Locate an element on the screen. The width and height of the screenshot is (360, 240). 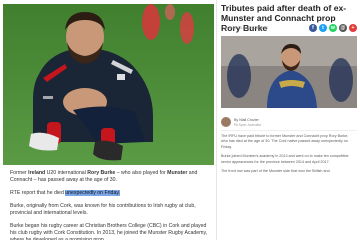
facebook-icon: f is located at coordinates (313, 28).